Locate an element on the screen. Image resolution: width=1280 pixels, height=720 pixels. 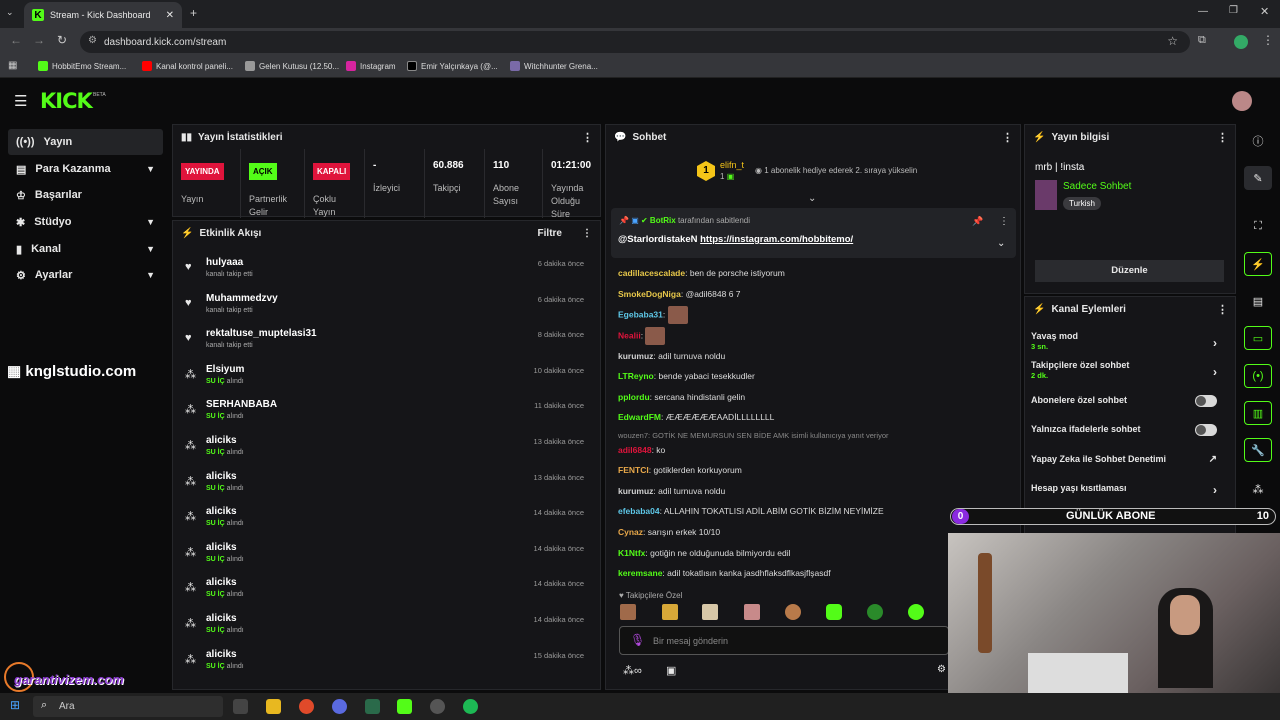
channel-action-row: Yalnızca ifadelerle sohbet is located at coordinates (1129, 436).